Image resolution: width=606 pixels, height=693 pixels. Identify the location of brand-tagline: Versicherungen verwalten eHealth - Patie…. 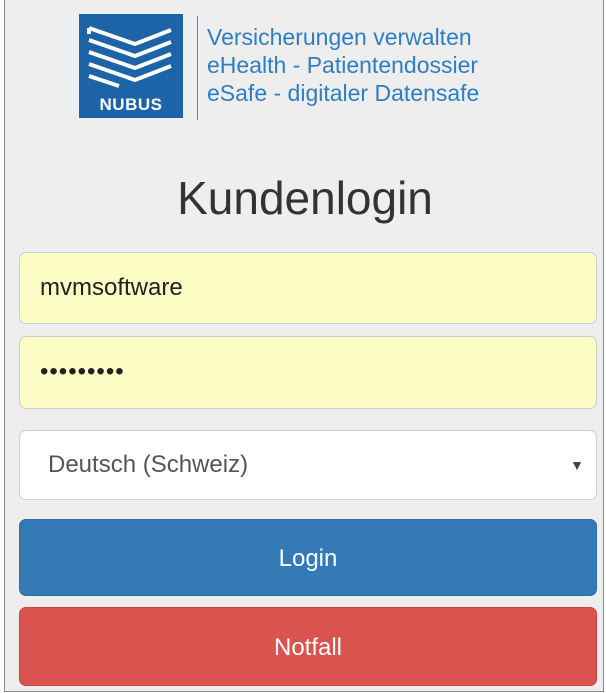
(343, 65).